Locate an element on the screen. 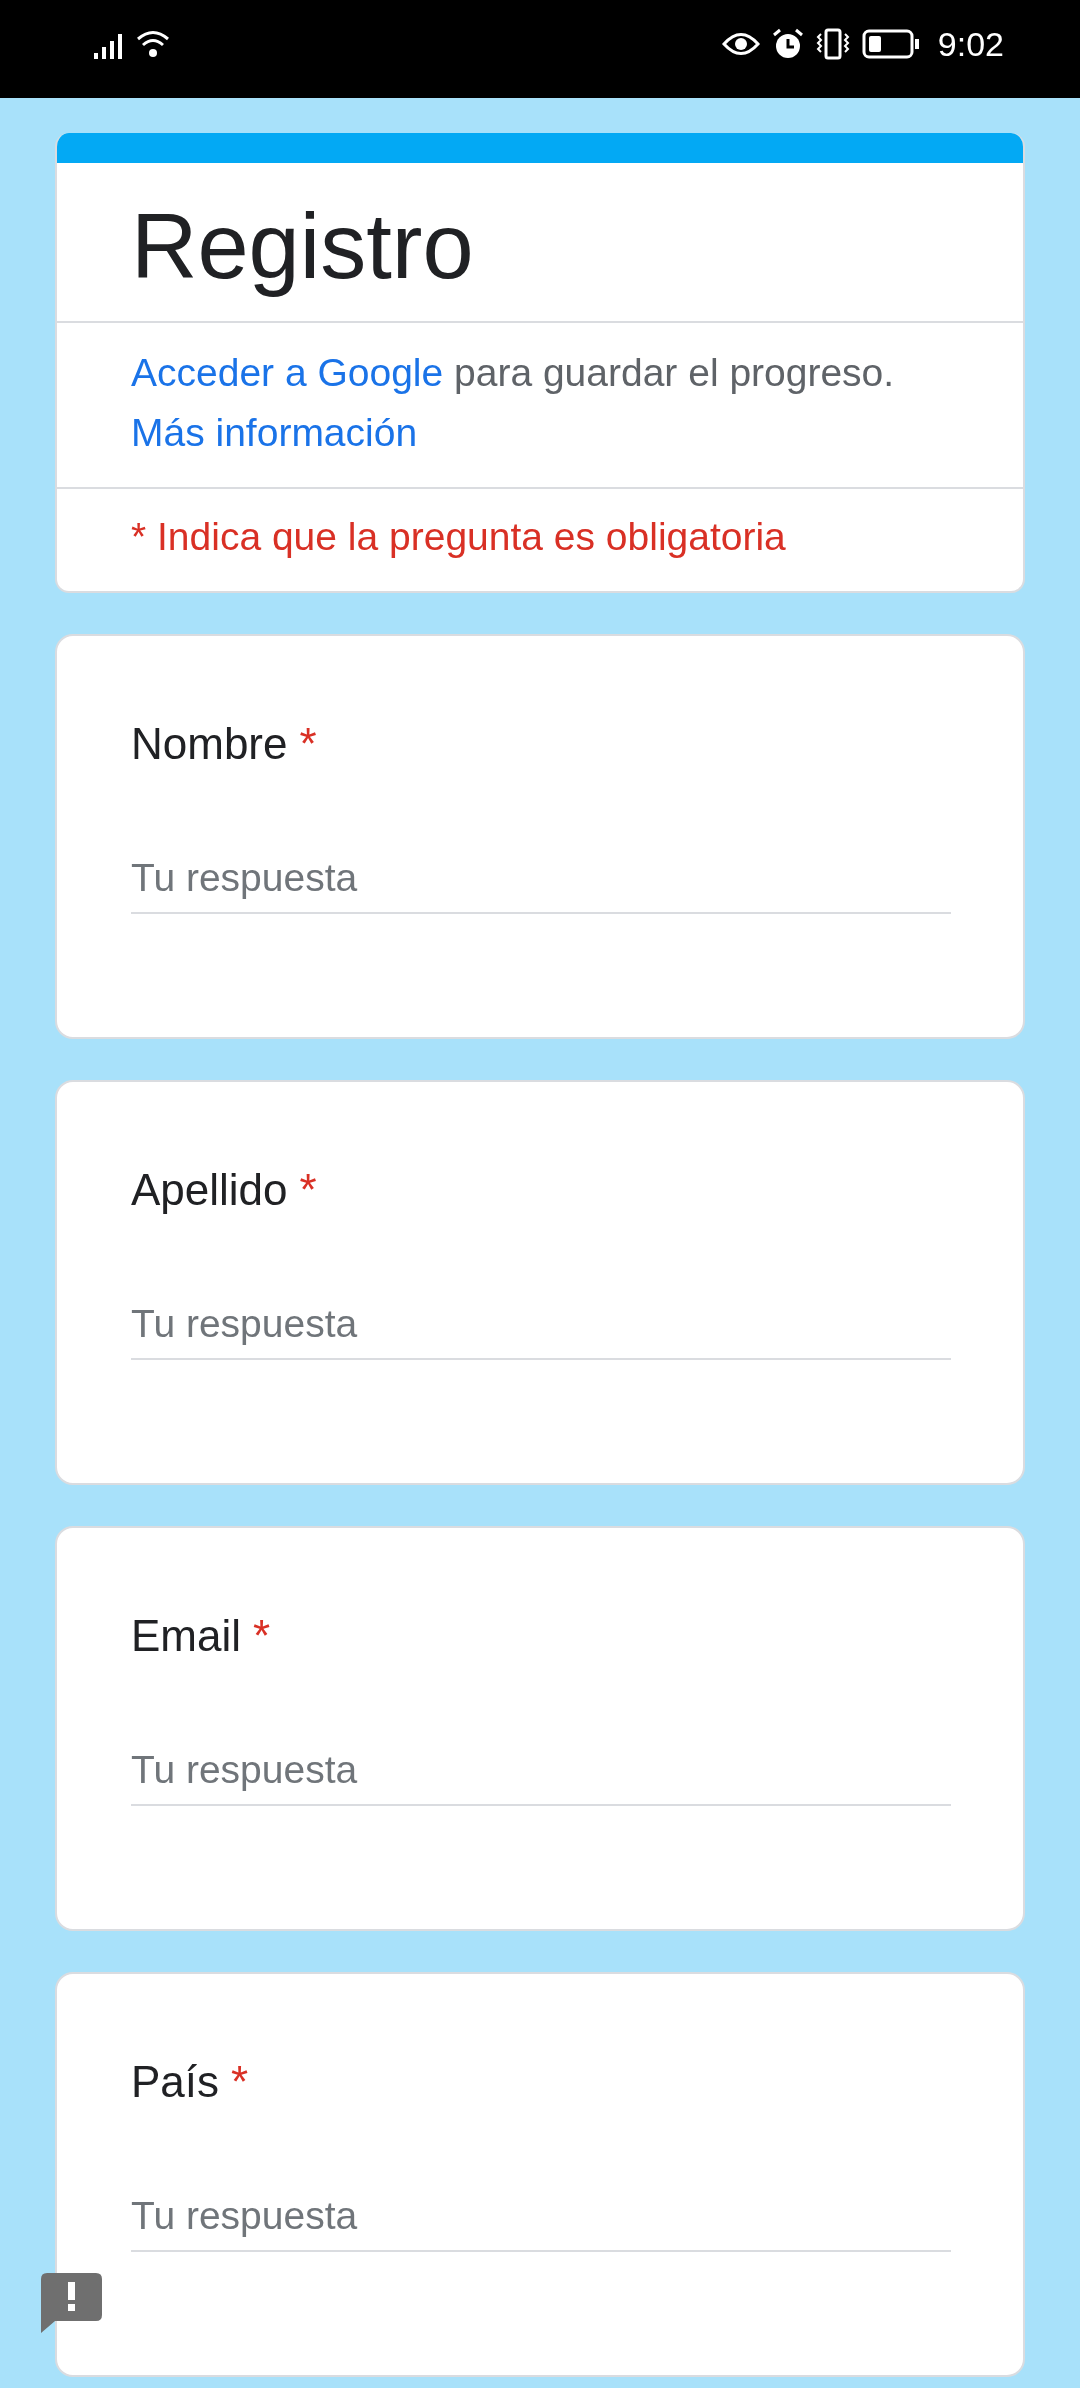 The width and height of the screenshot is (1080, 2388). alarm-icon is located at coordinates (787, 44).